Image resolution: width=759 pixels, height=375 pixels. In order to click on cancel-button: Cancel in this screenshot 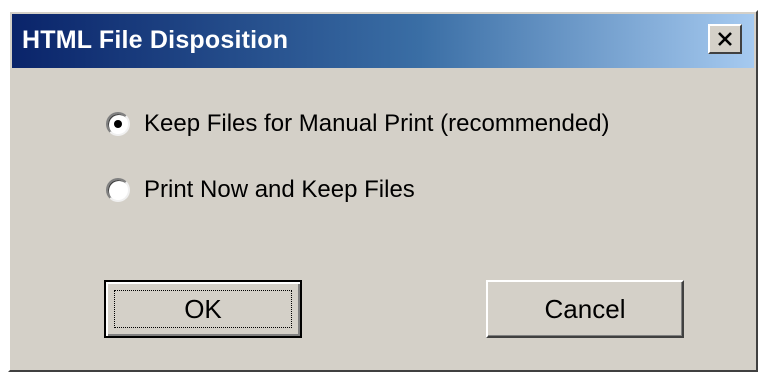, I will do `click(585, 309)`.